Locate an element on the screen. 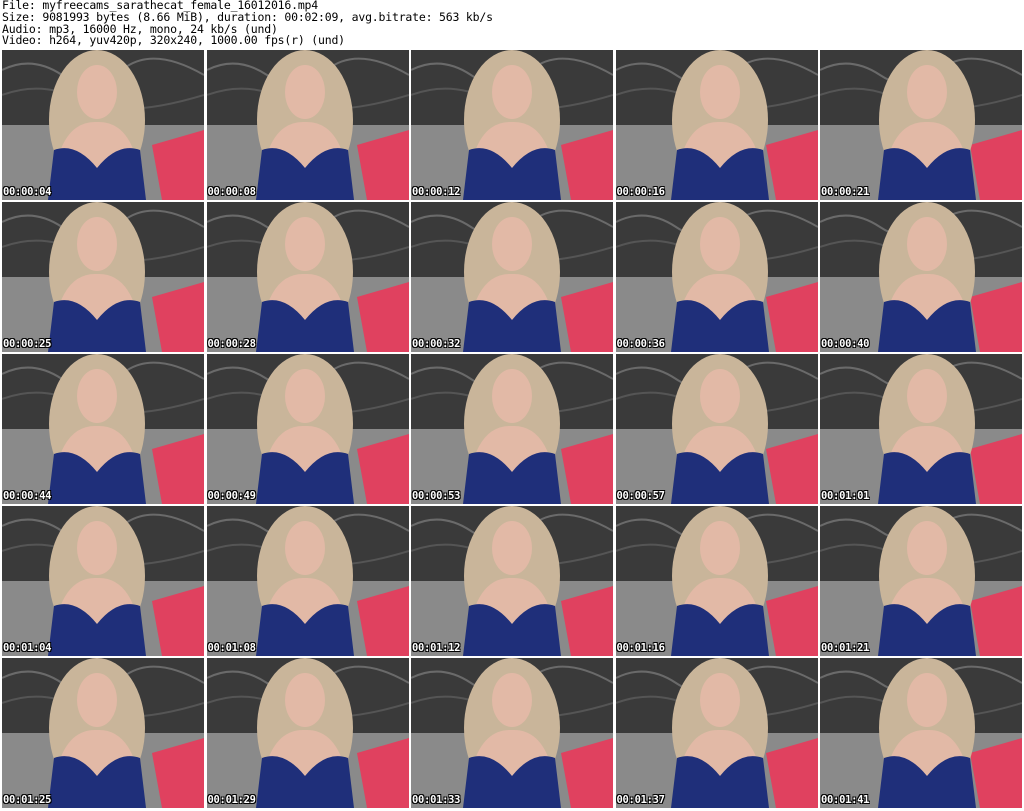  thumbnail-frame: 00:00:57 is located at coordinates (716, 429).